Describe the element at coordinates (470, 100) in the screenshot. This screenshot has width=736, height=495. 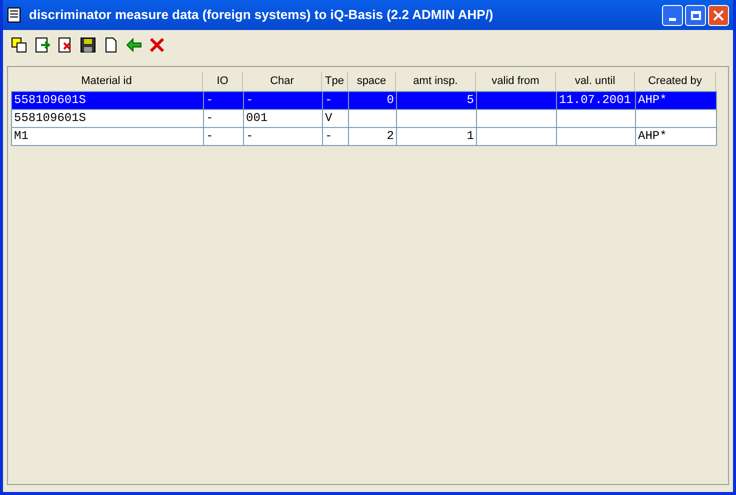
I see `table-cell: 5` at that location.